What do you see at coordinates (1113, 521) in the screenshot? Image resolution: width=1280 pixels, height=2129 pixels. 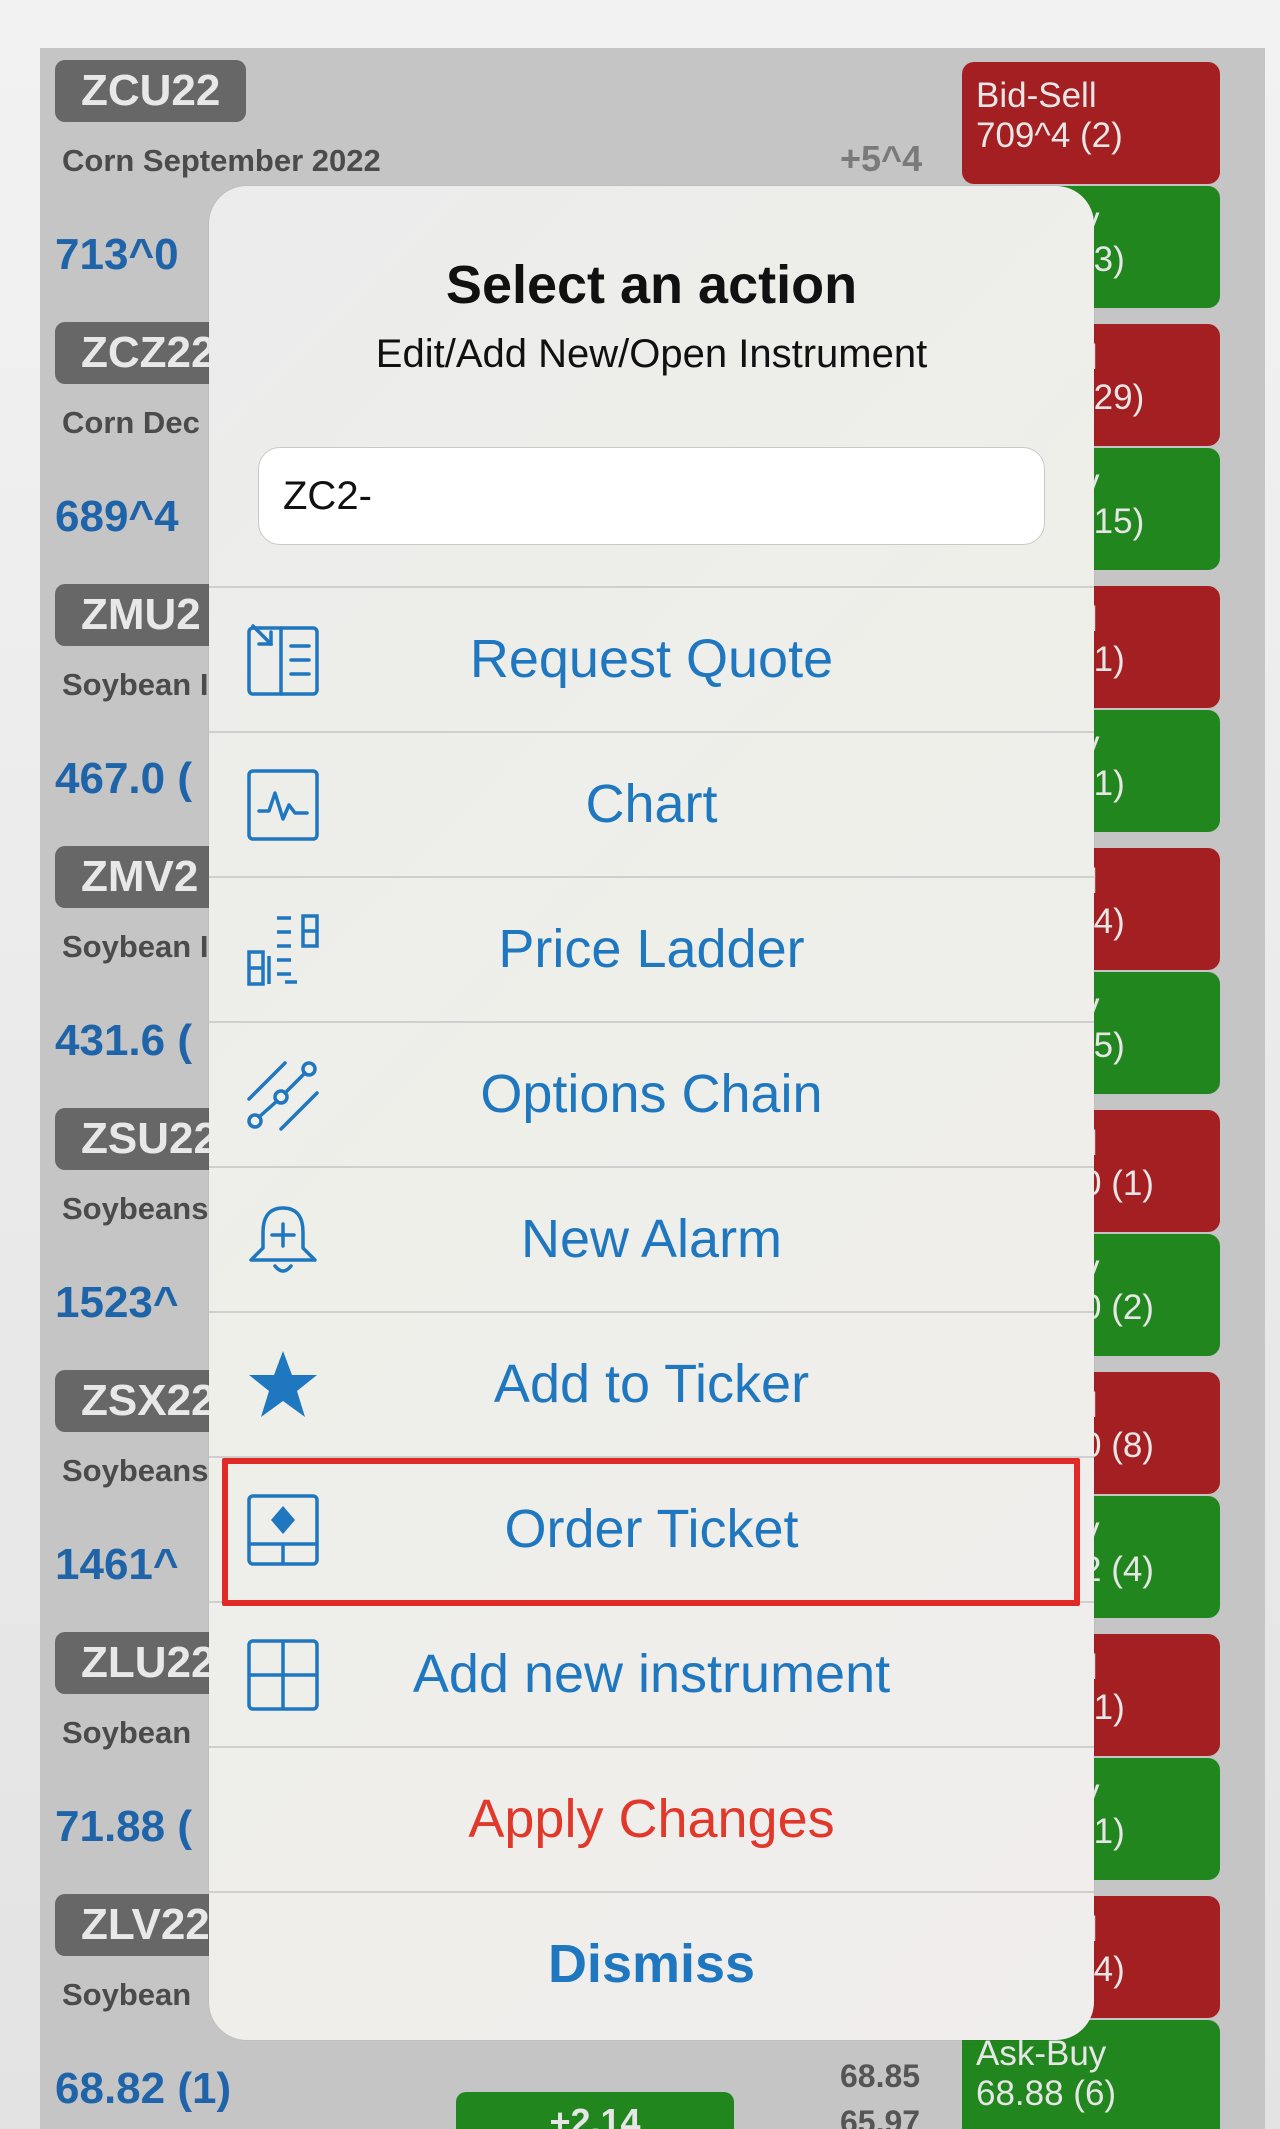 I see `buy-value: (15)` at bounding box center [1113, 521].